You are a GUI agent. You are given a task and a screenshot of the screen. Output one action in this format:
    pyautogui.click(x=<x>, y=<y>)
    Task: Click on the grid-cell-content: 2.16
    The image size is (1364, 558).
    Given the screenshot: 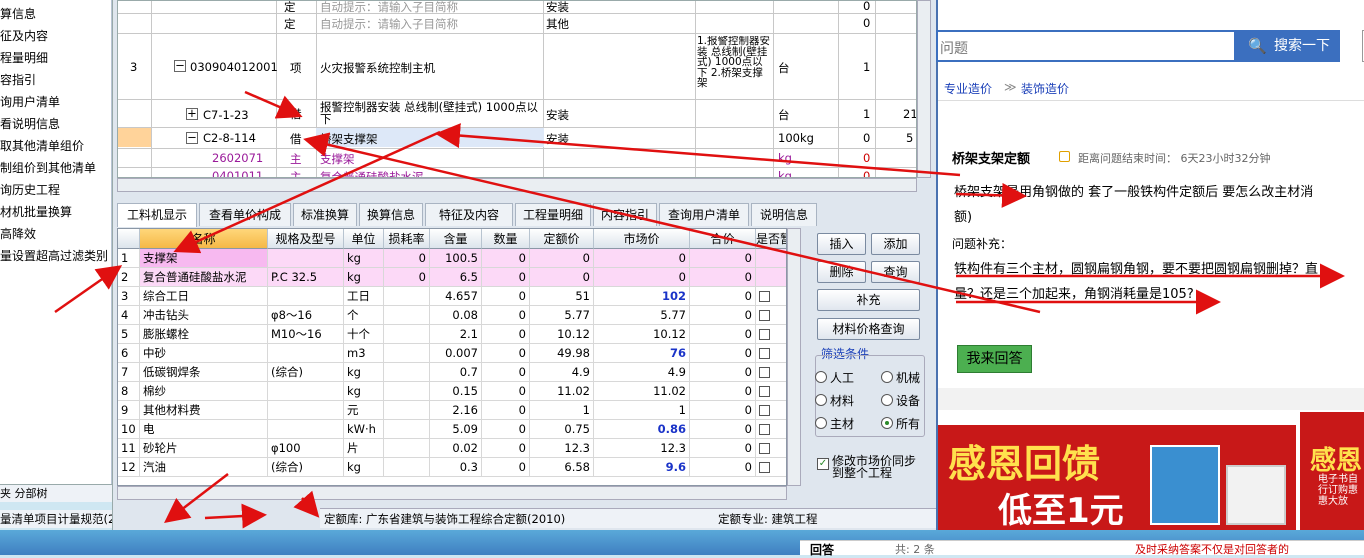 What is the action you would take?
    pyautogui.click(x=456, y=410)
    